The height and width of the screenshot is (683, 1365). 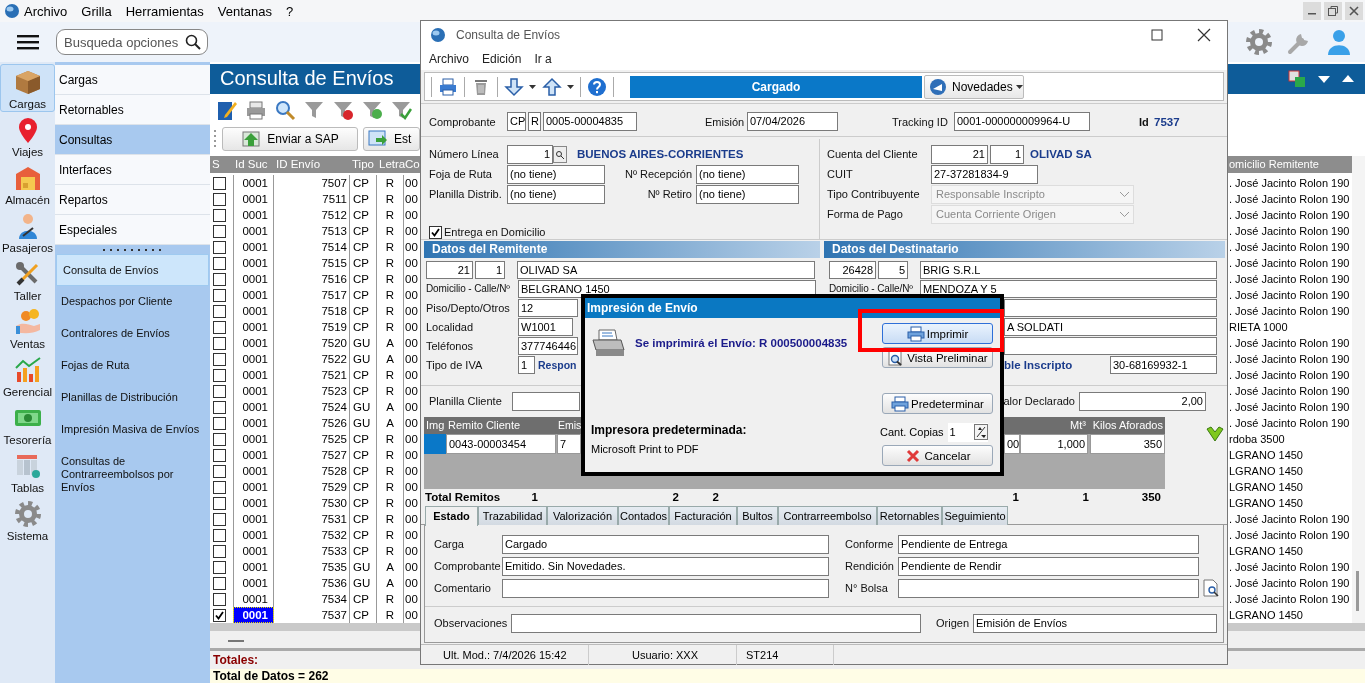 What do you see at coordinates (512, 515) in the screenshot?
I see `tab: Trazabilidad` at bounding box center [512, 515].